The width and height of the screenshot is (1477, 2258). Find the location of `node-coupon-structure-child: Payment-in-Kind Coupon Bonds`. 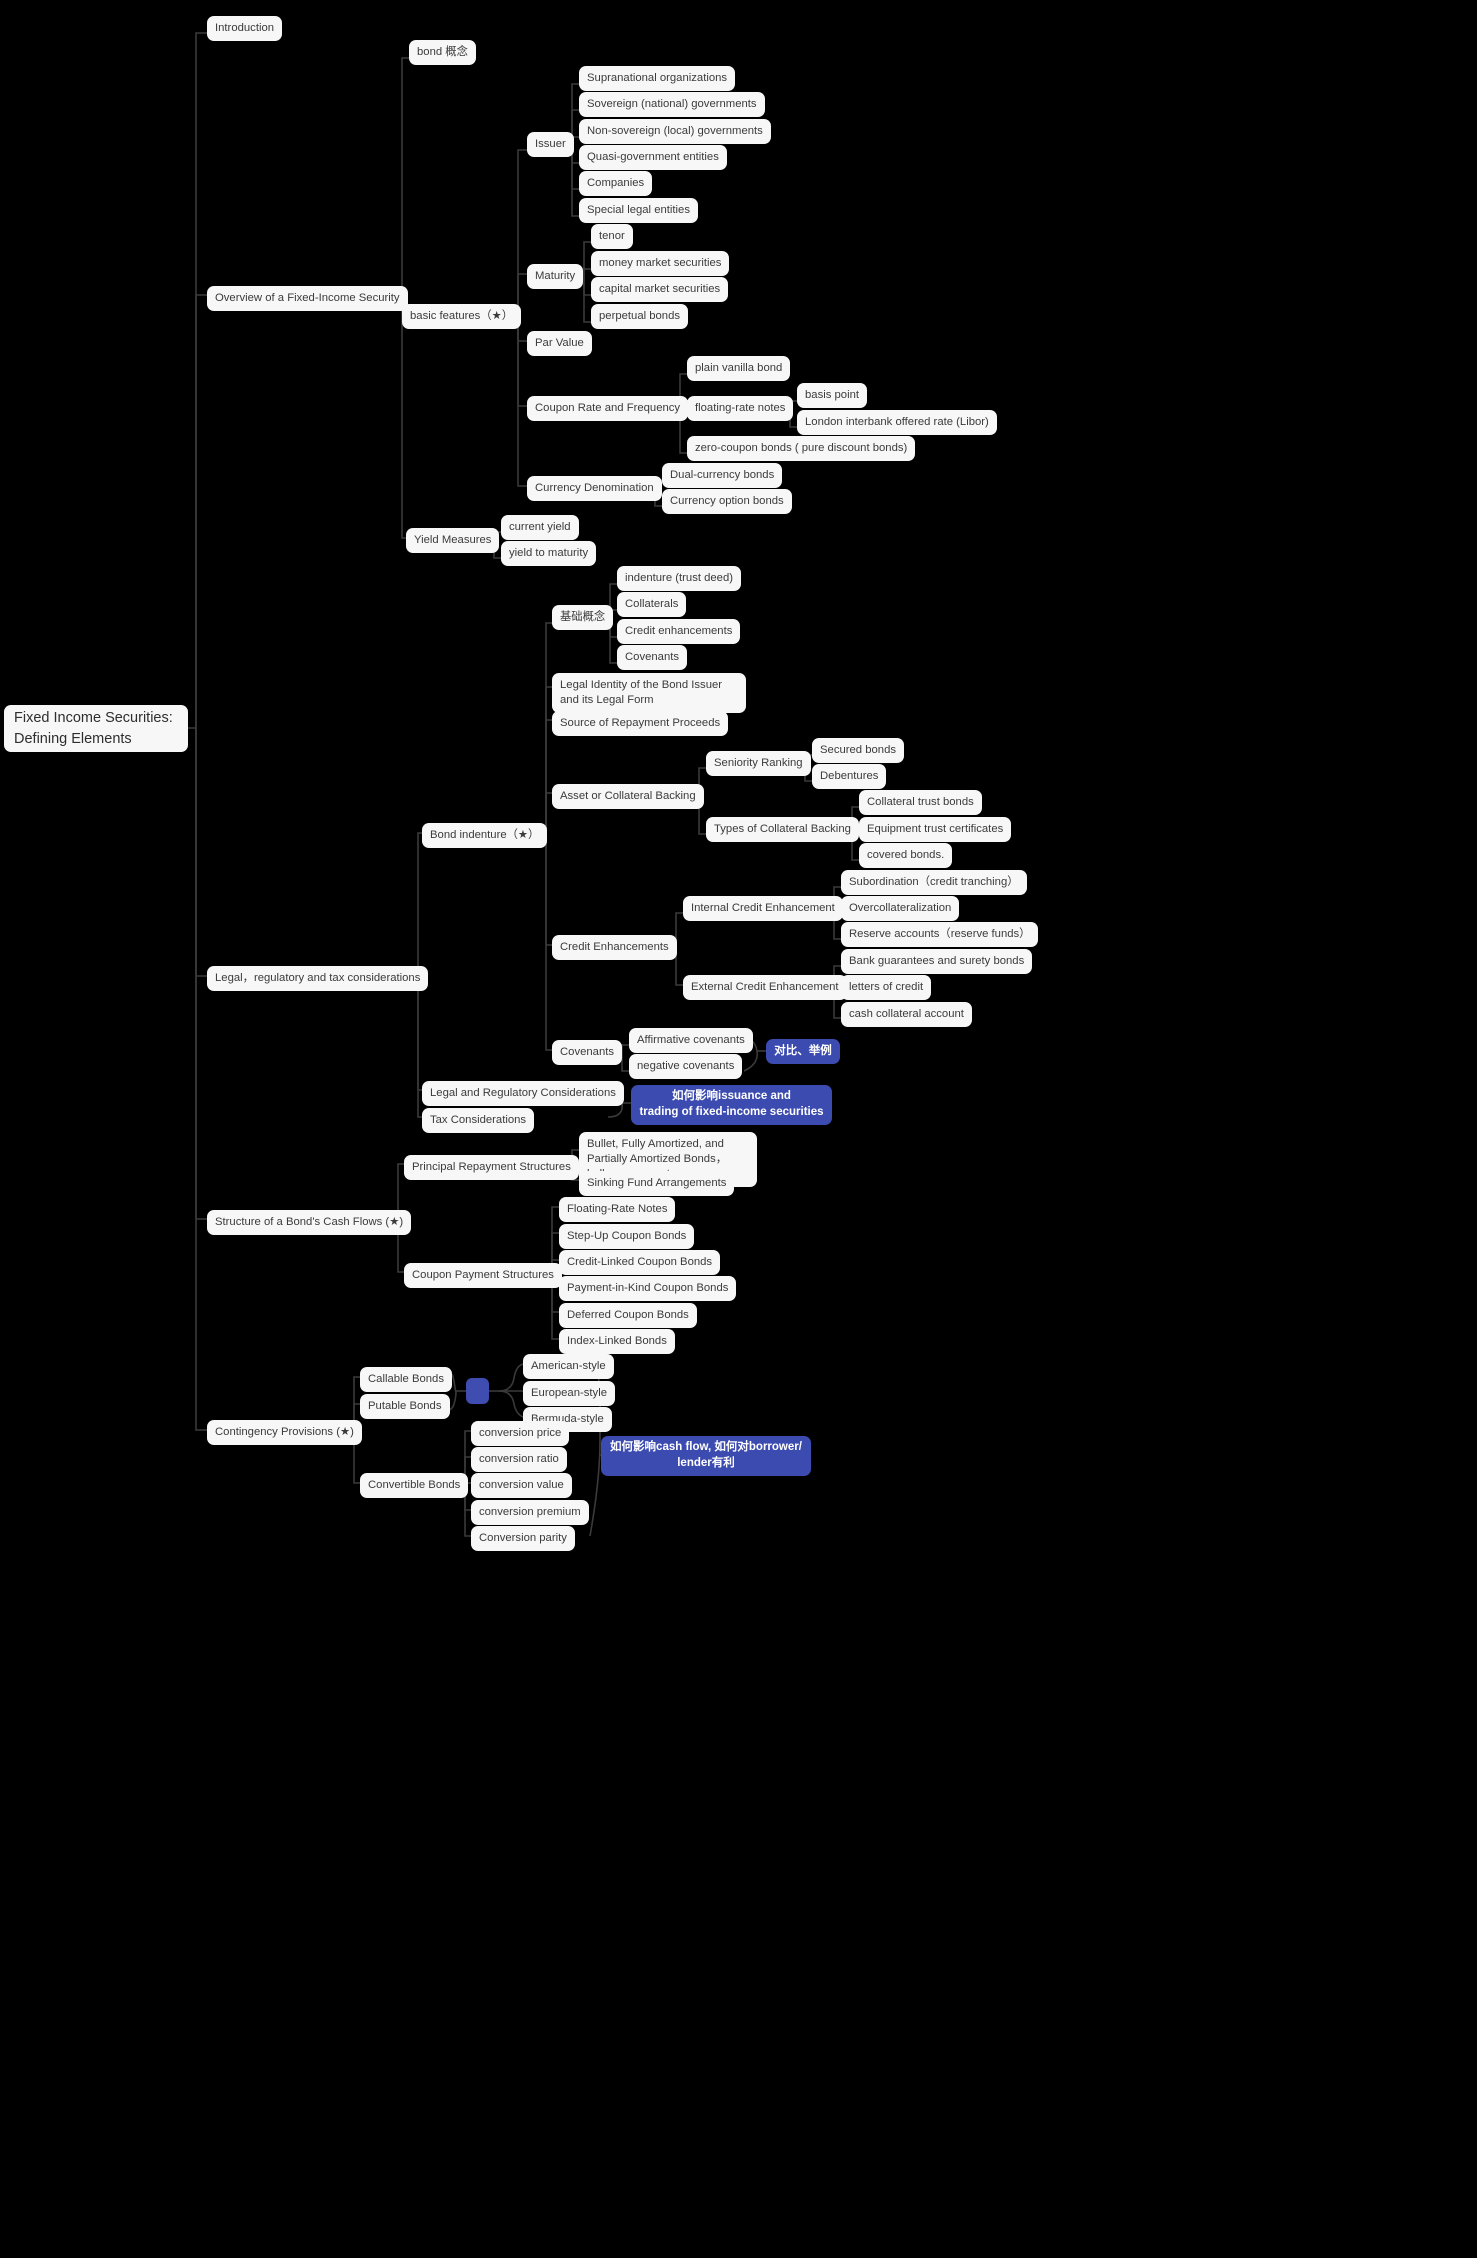

node-coupon-structure-child: Payment-in-Kind Coupon Bonds is located at coordinates (648, 1288).